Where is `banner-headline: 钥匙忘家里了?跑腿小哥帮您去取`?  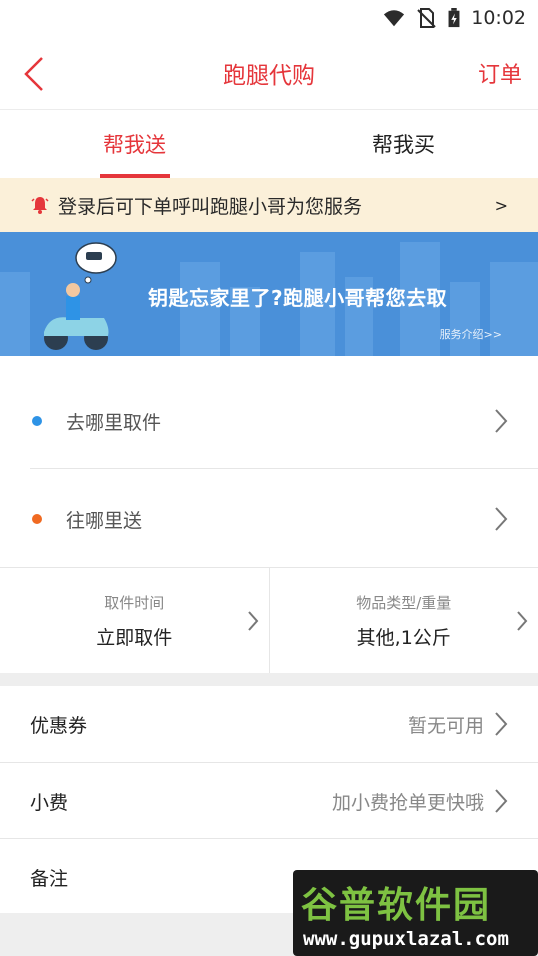 banner-headline: 钥匙忘家里了?跑腿小哥帮您去取 is located at coordinates (298, 298).